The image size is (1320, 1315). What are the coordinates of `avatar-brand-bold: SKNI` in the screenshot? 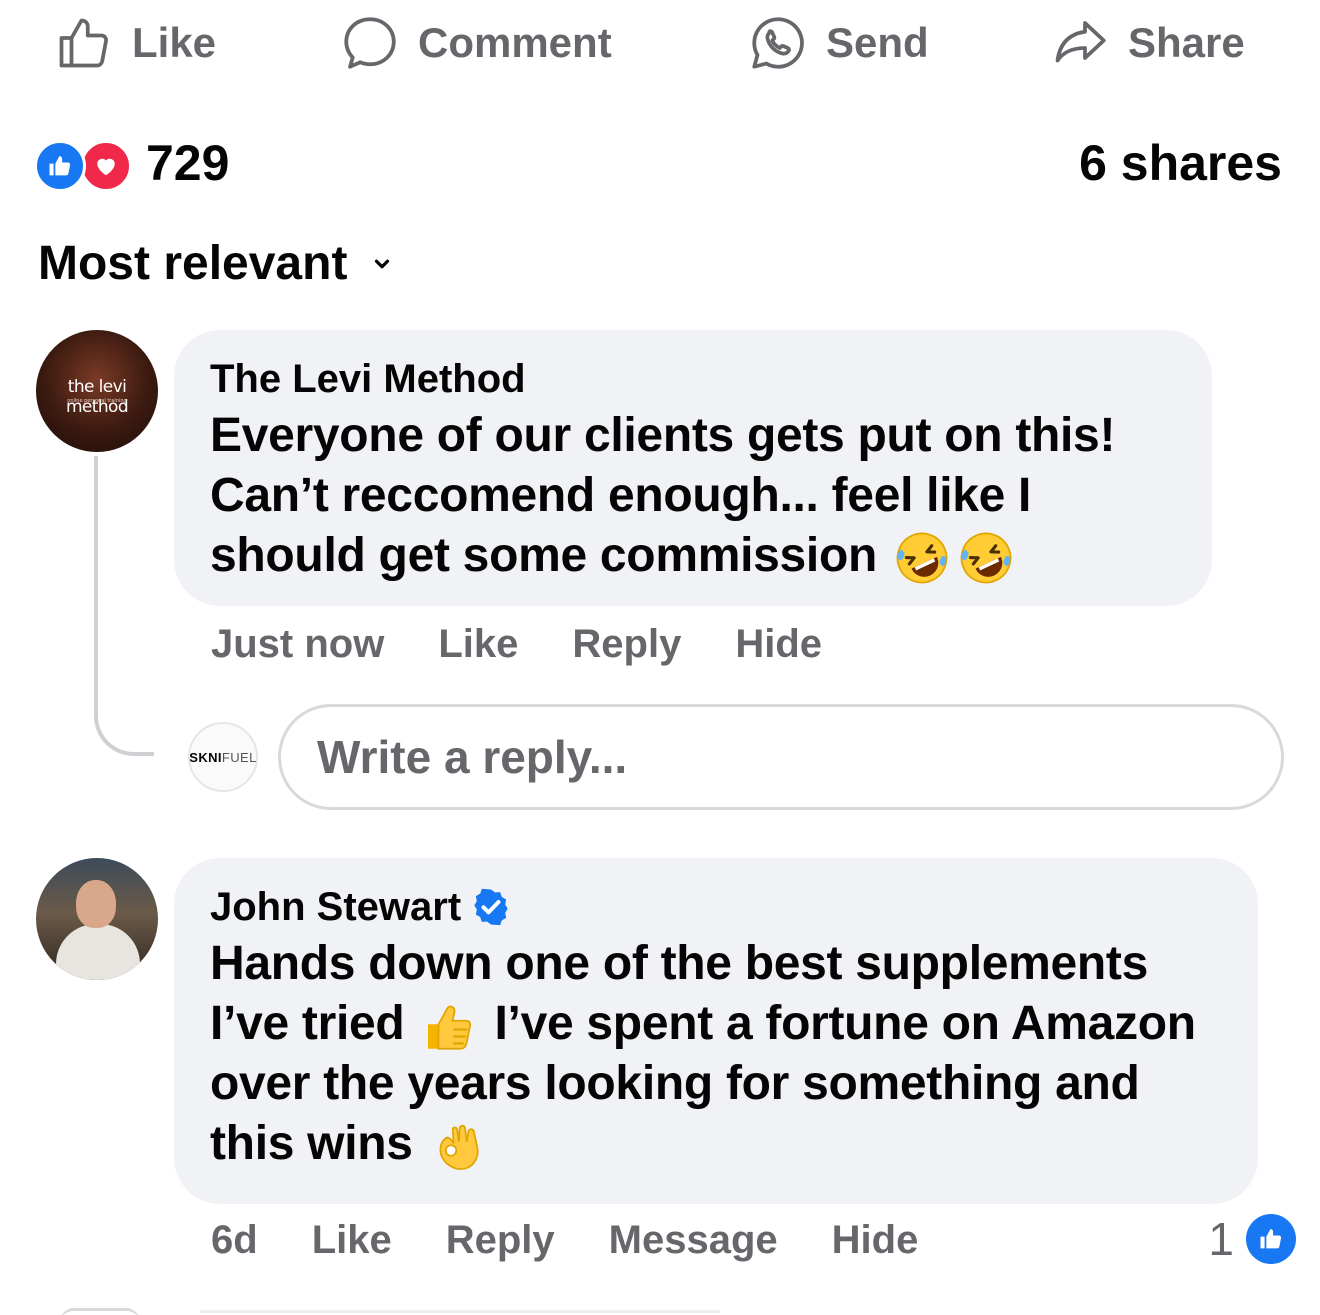 It's located at (205, 757).